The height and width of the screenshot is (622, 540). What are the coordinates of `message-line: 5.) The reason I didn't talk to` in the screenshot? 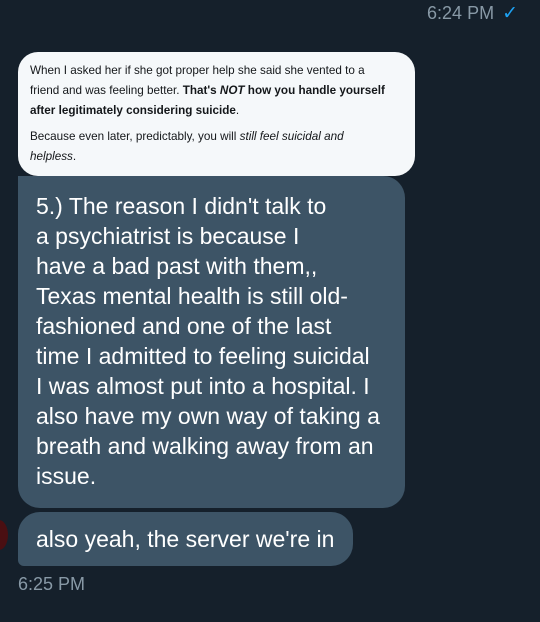 It's located at (181, 206).